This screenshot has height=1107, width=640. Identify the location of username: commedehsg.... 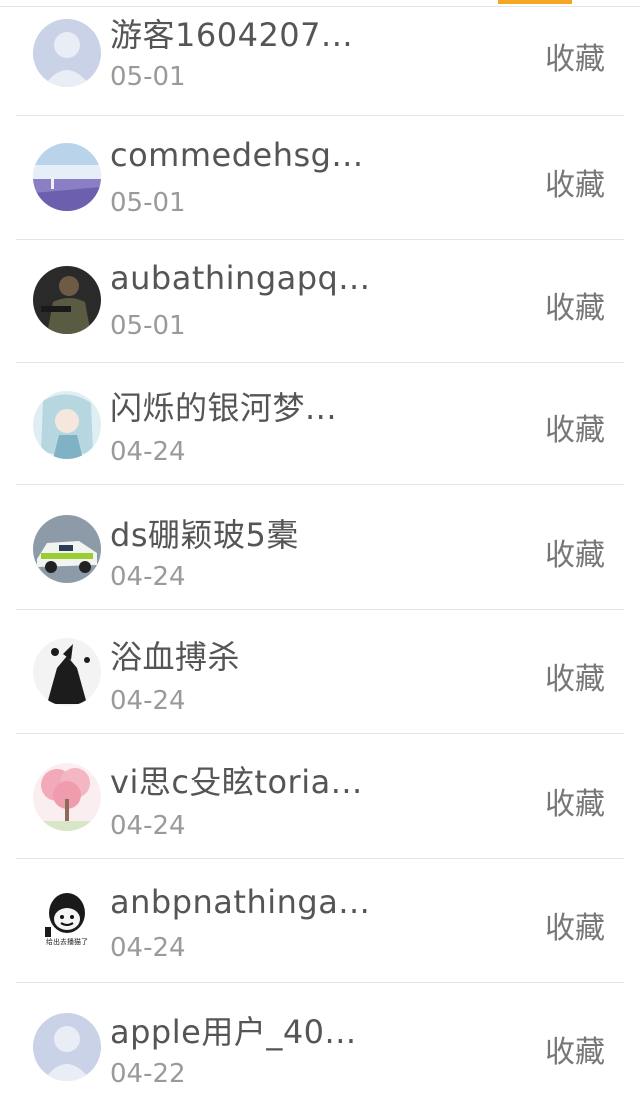
(236, 155).